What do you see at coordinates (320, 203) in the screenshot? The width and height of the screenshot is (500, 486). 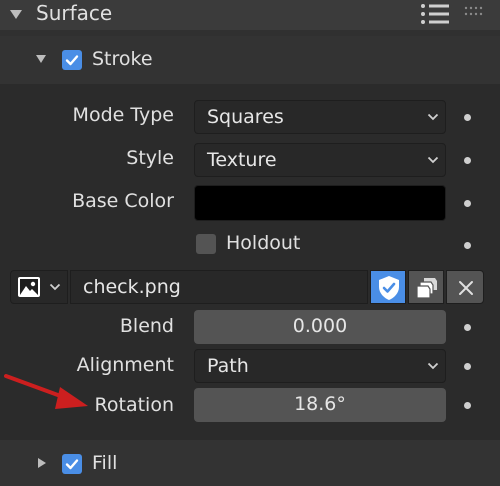 I see `base-color-swatch` at bounding box center [320, 203].